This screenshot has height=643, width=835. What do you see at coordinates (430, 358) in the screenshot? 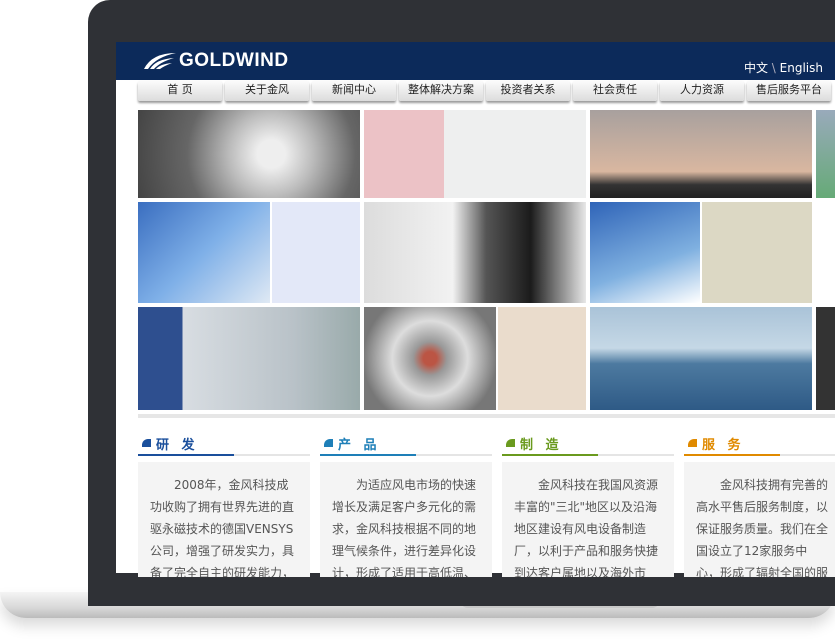
I see `photo-generator-worker` at bounding box center [430, 358].